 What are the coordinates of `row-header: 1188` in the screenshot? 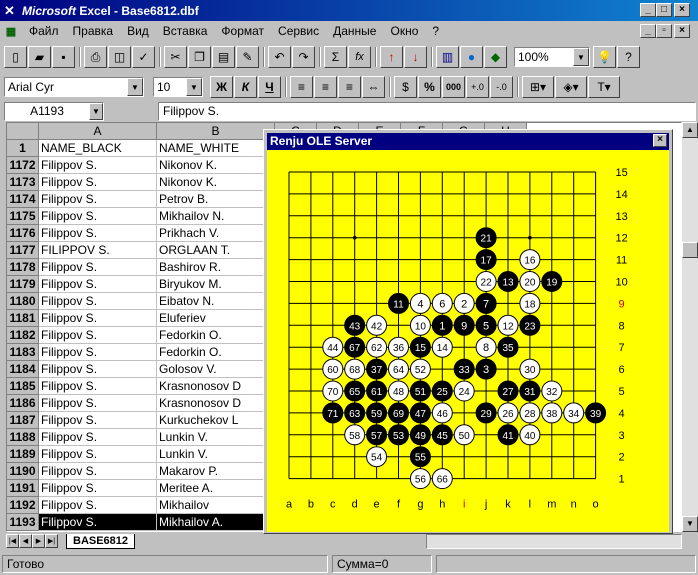 It's located at (23, 437).